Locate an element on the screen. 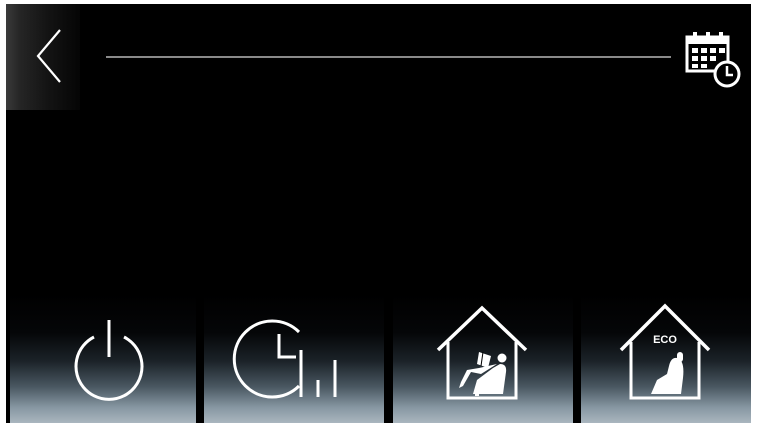  title-divider-line is located at coordinates (388, 57).